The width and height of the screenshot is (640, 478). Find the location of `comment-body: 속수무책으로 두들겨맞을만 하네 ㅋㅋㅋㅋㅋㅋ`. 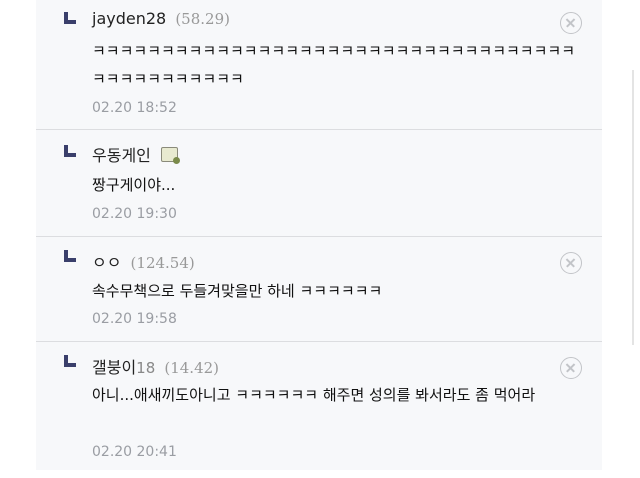

comment-body: 속수무책으로 두들겨맞을만 하네 ㅋㅋㅋㅋㅋㅋ is located at coordinates (237, 291).